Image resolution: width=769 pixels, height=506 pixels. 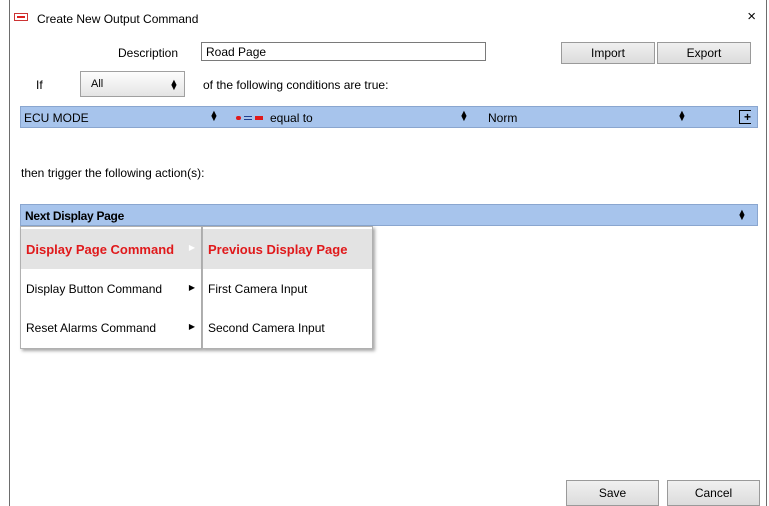 I want to click on title-bar: Create New Output Command ×, so click(x=388, y=16).